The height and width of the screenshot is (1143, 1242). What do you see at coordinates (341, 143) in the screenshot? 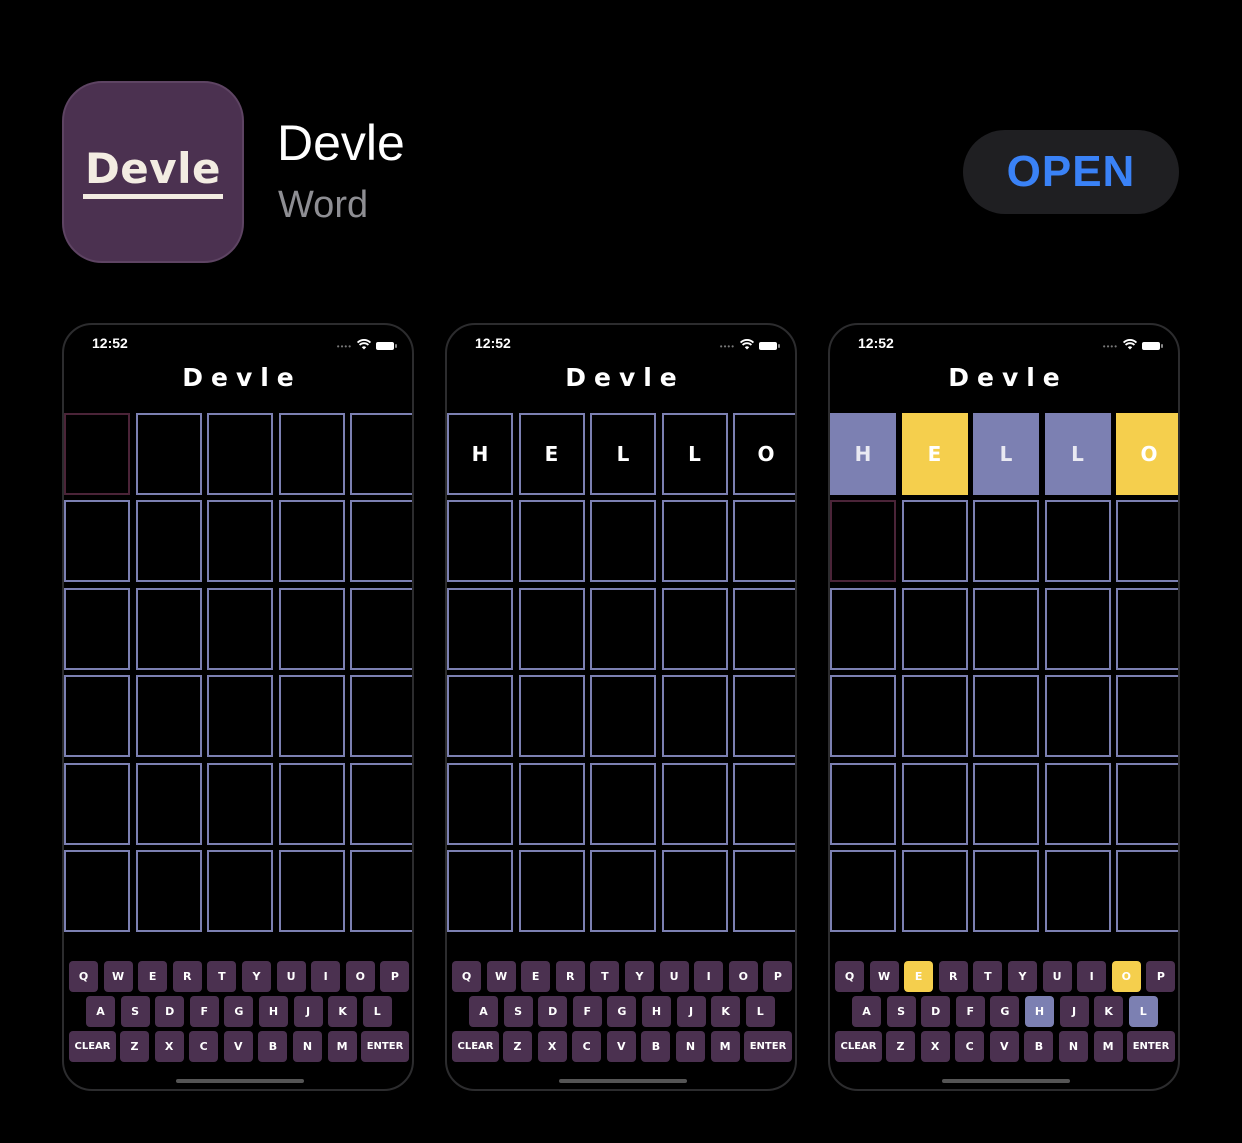
I see `app-name: Devle` at bounding box center [341, 143].